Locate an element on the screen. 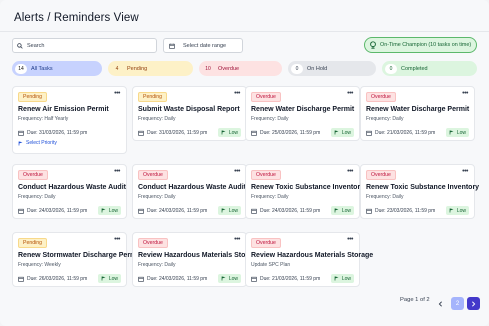 The image size is (489, 326). on-time-champion-badge: On-Time Champion (10 tasks on time) is located at coordinates (420, 45).